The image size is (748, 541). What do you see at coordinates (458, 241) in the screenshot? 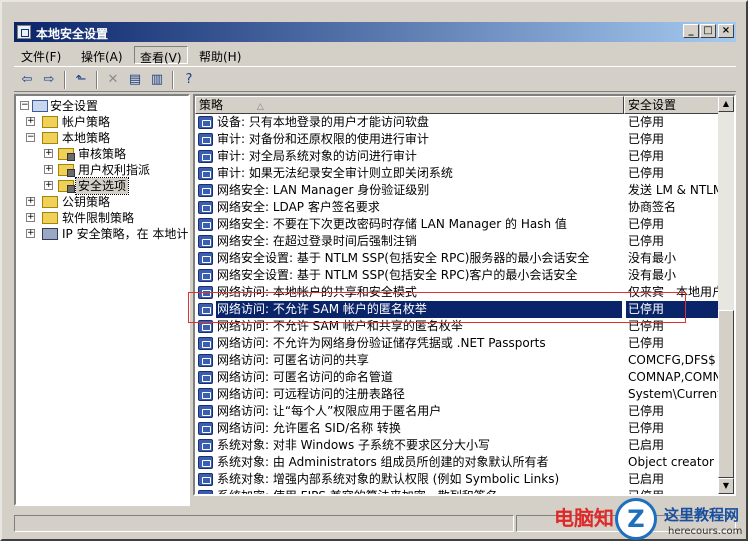
I see `policy-row: 网络安全: 在超过登录时间后强制注销 已停用` at bounding box center [458, 241].